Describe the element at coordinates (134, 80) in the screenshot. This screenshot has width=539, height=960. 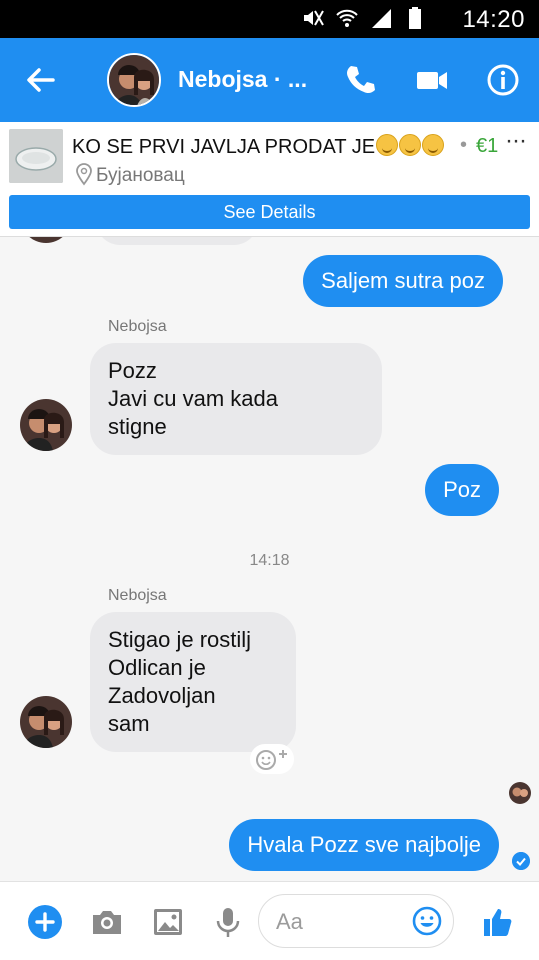
I see `contact-avatar` at that location.